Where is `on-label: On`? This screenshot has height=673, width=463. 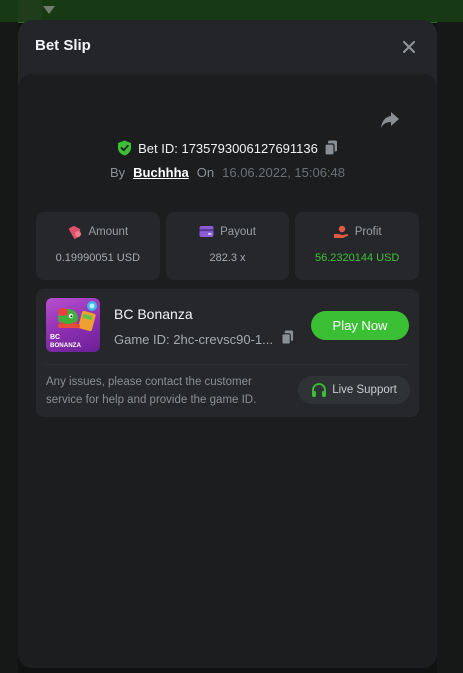 on-label: On is located at coordinates (205, 172).